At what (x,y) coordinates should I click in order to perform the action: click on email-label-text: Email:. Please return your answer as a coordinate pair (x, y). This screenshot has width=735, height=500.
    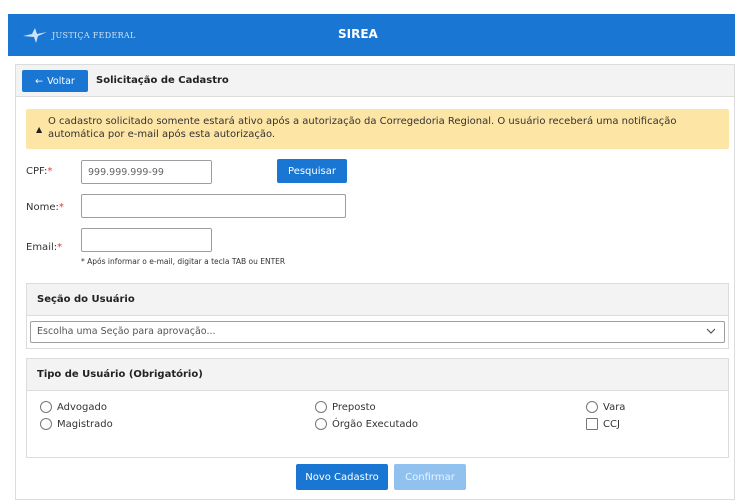
    Looking at the image, I should click on (42, 247).